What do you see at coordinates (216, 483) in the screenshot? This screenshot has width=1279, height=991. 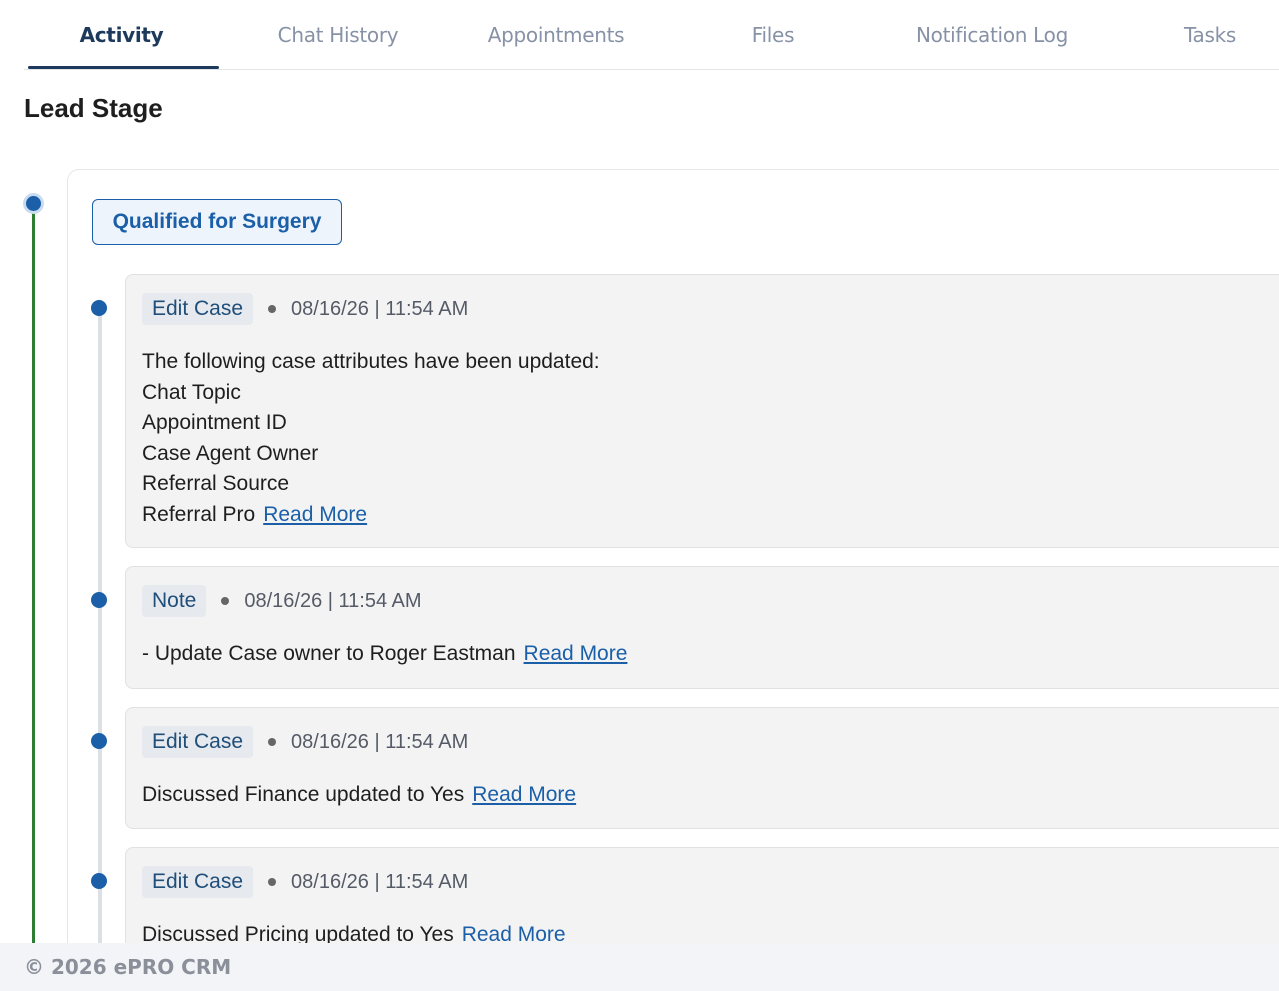 I see `activity-line: Referral Source` at bounding box center [216, 483].